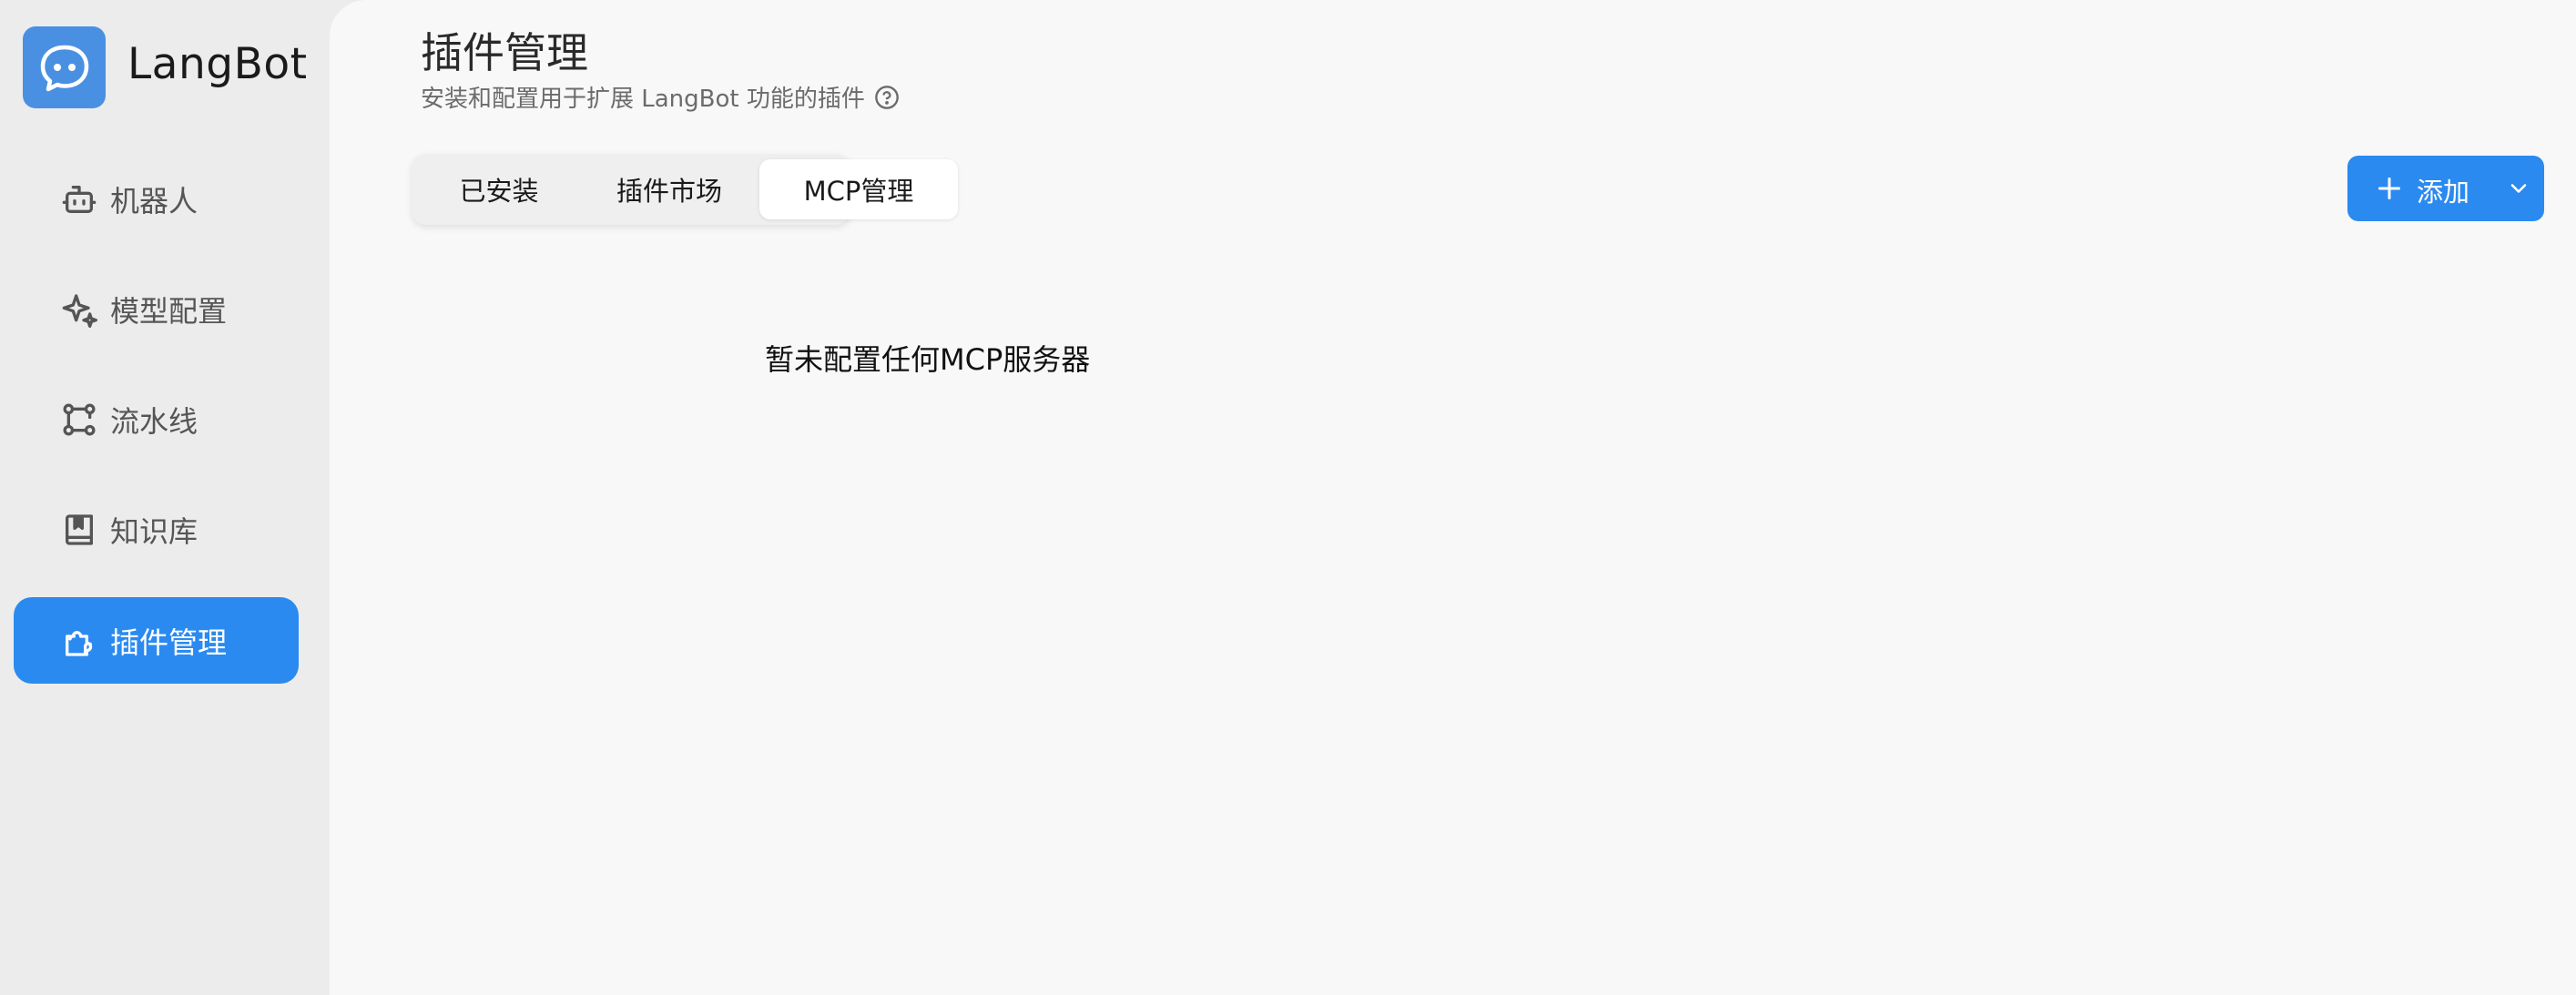  I want to click on sidebar-item-label: 流水线, so click(155, 421).